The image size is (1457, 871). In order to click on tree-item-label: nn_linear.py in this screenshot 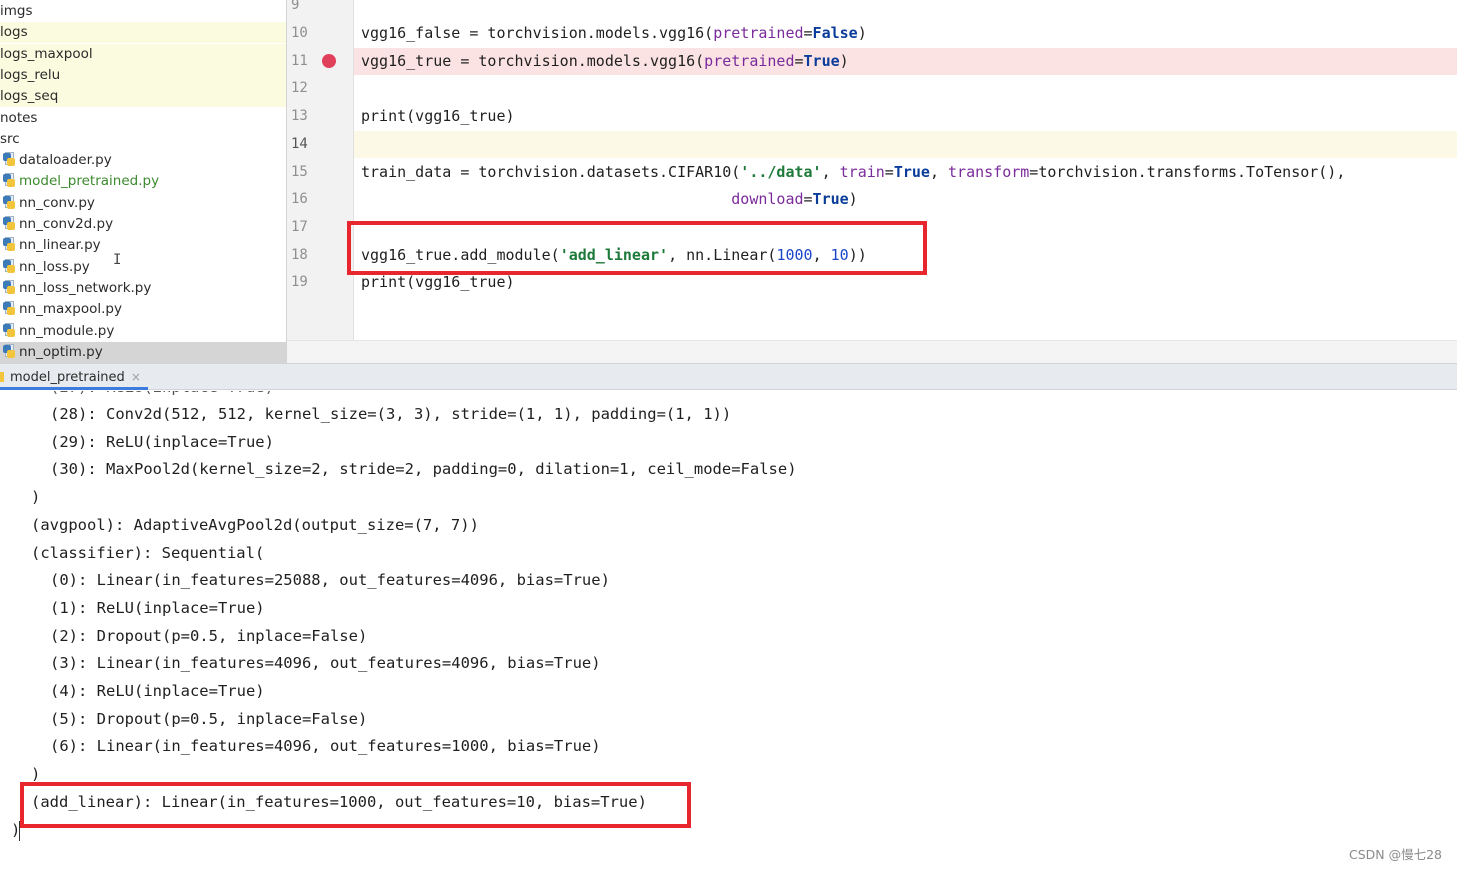, I will do `click(60, 245)`.